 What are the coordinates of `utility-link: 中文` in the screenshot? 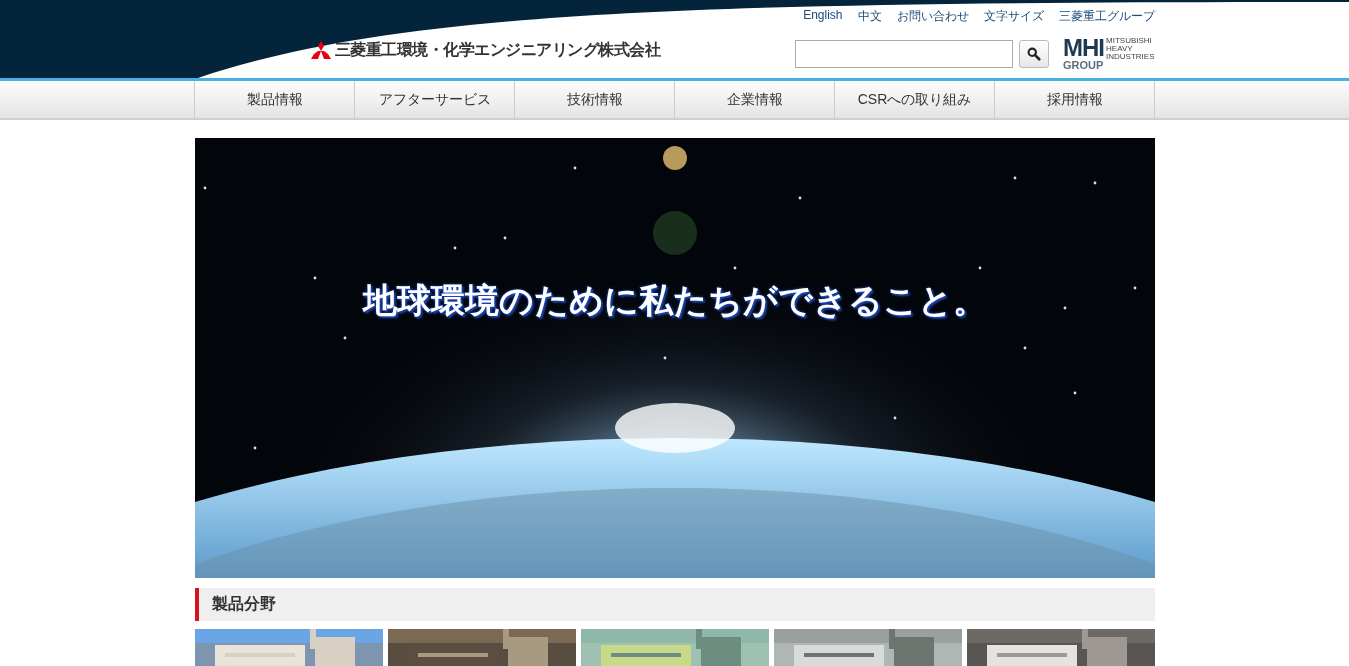 It's located at (869, 17).